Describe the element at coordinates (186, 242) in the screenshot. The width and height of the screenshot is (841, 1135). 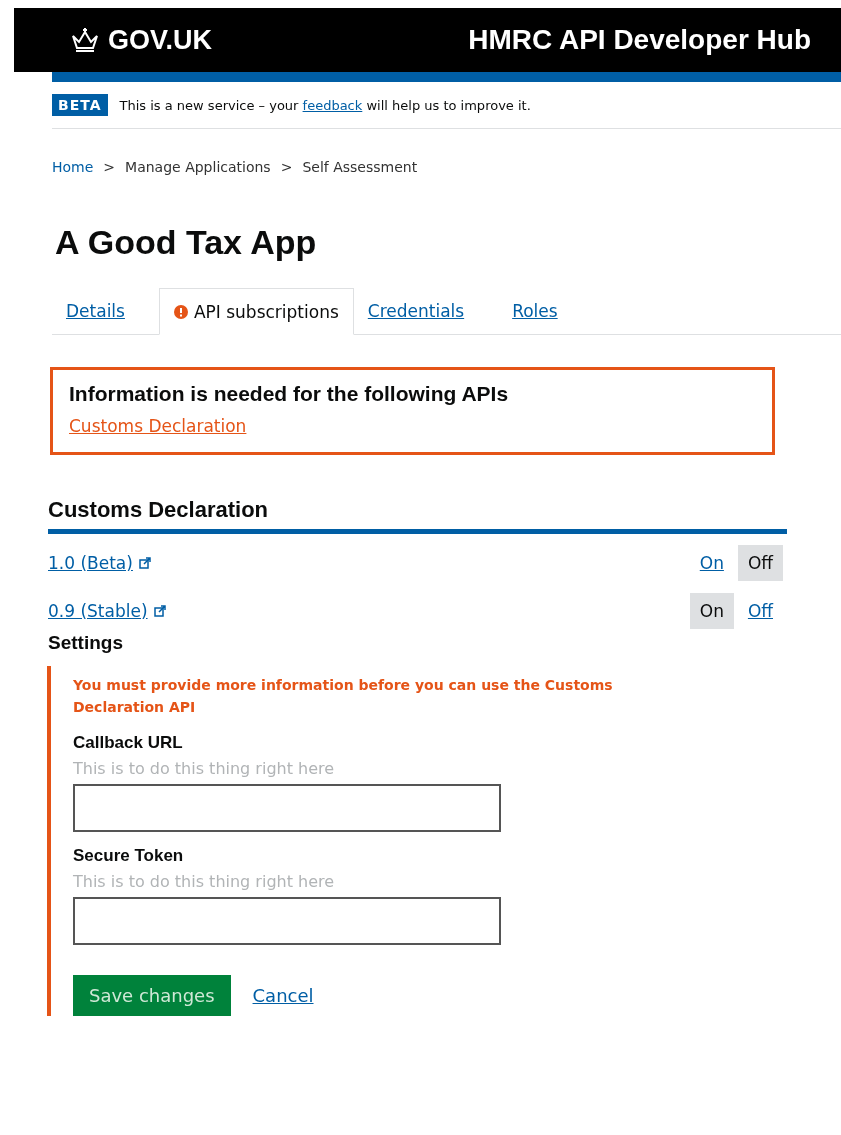
I see `page-title: A Good Tax App` at that location.